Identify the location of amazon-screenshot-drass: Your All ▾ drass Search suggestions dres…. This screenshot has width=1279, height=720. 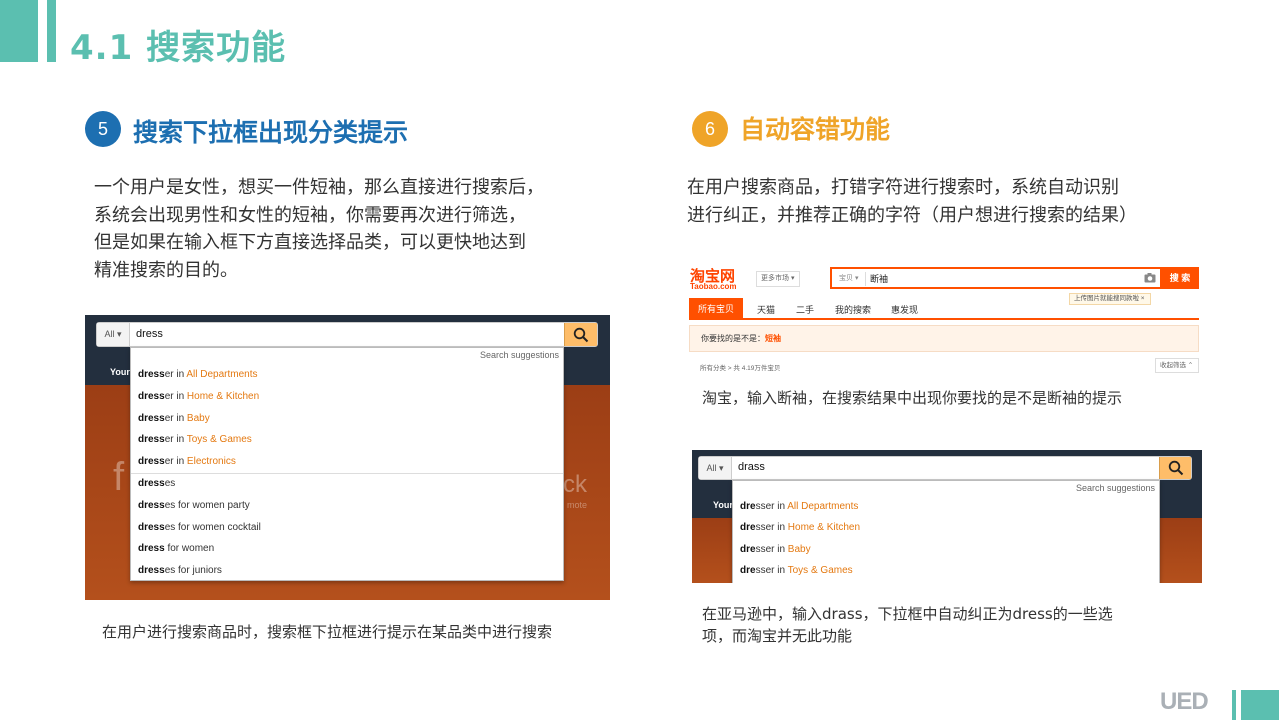
(947, 516).